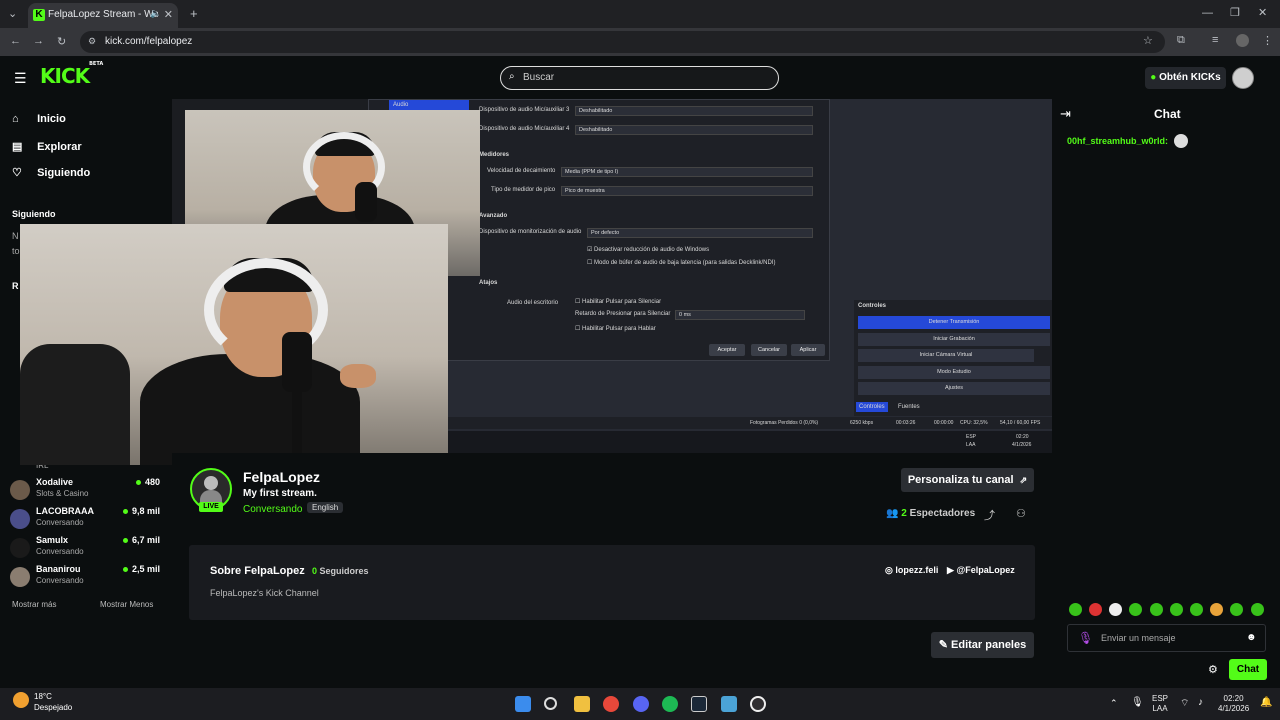 This screenshot has height=720, width=1280. What do you see at coordinates (1160, 708) in the screenshot?
I see `layout-text: LAA` at bounding box center [1160, 708].